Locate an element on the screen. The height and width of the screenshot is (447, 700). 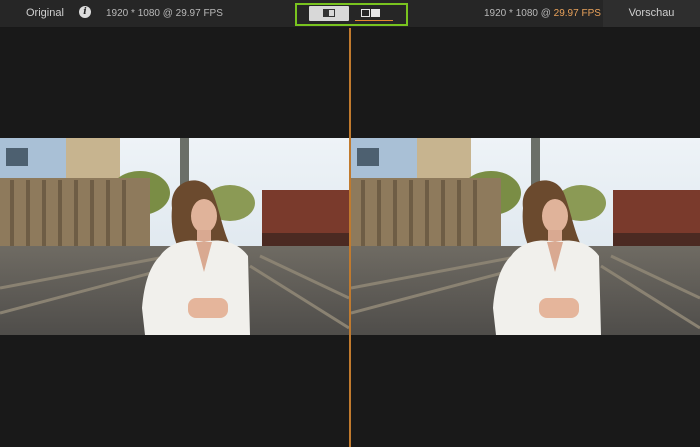
preview-fps: 29.97 FPS is located at coordinates (577, 13).